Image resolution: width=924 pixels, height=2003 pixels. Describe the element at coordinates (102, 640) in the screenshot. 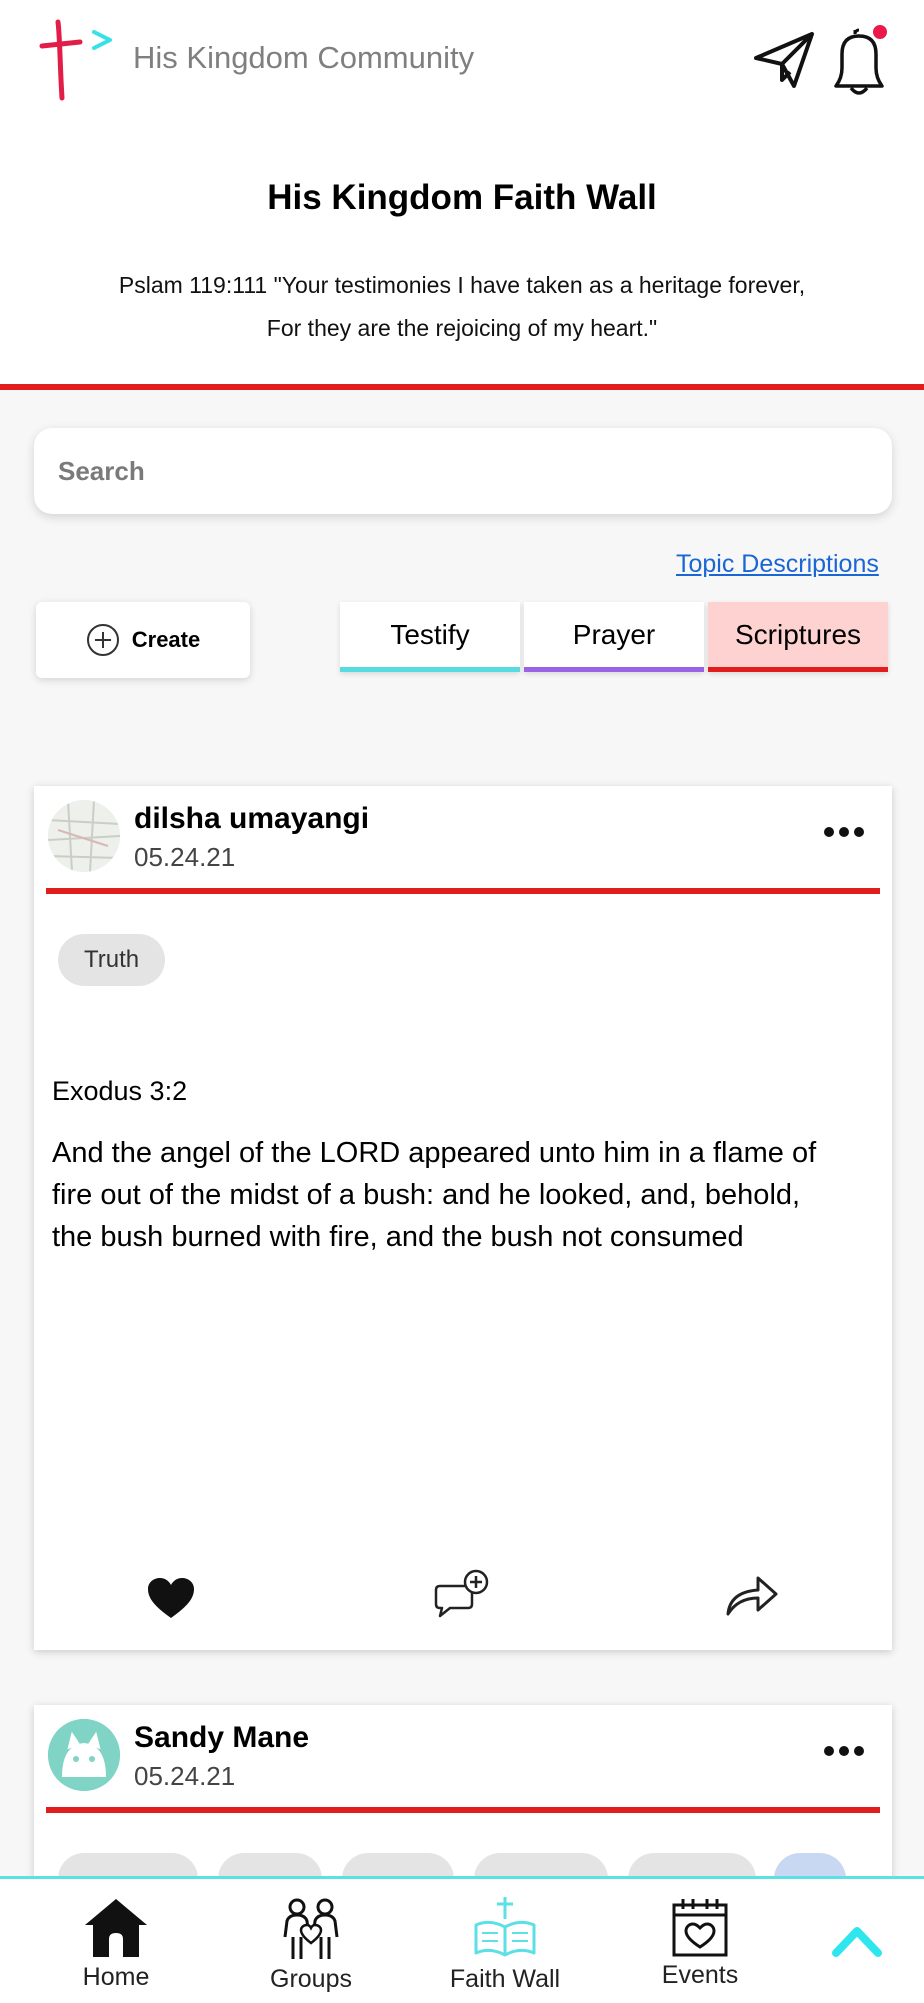

I see `plus-circle-icon` at that location.